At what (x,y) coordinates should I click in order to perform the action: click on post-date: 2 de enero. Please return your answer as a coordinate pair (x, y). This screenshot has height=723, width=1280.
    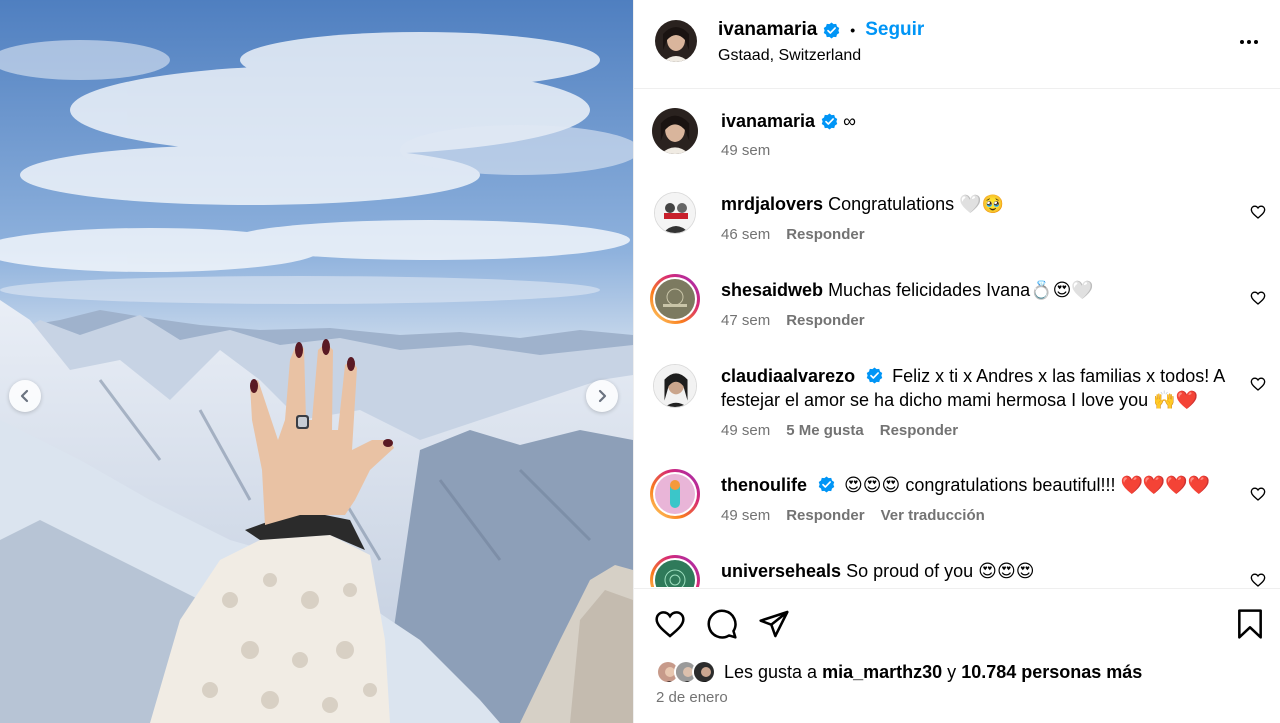
    Looking at the image, I should click on (692, 697).